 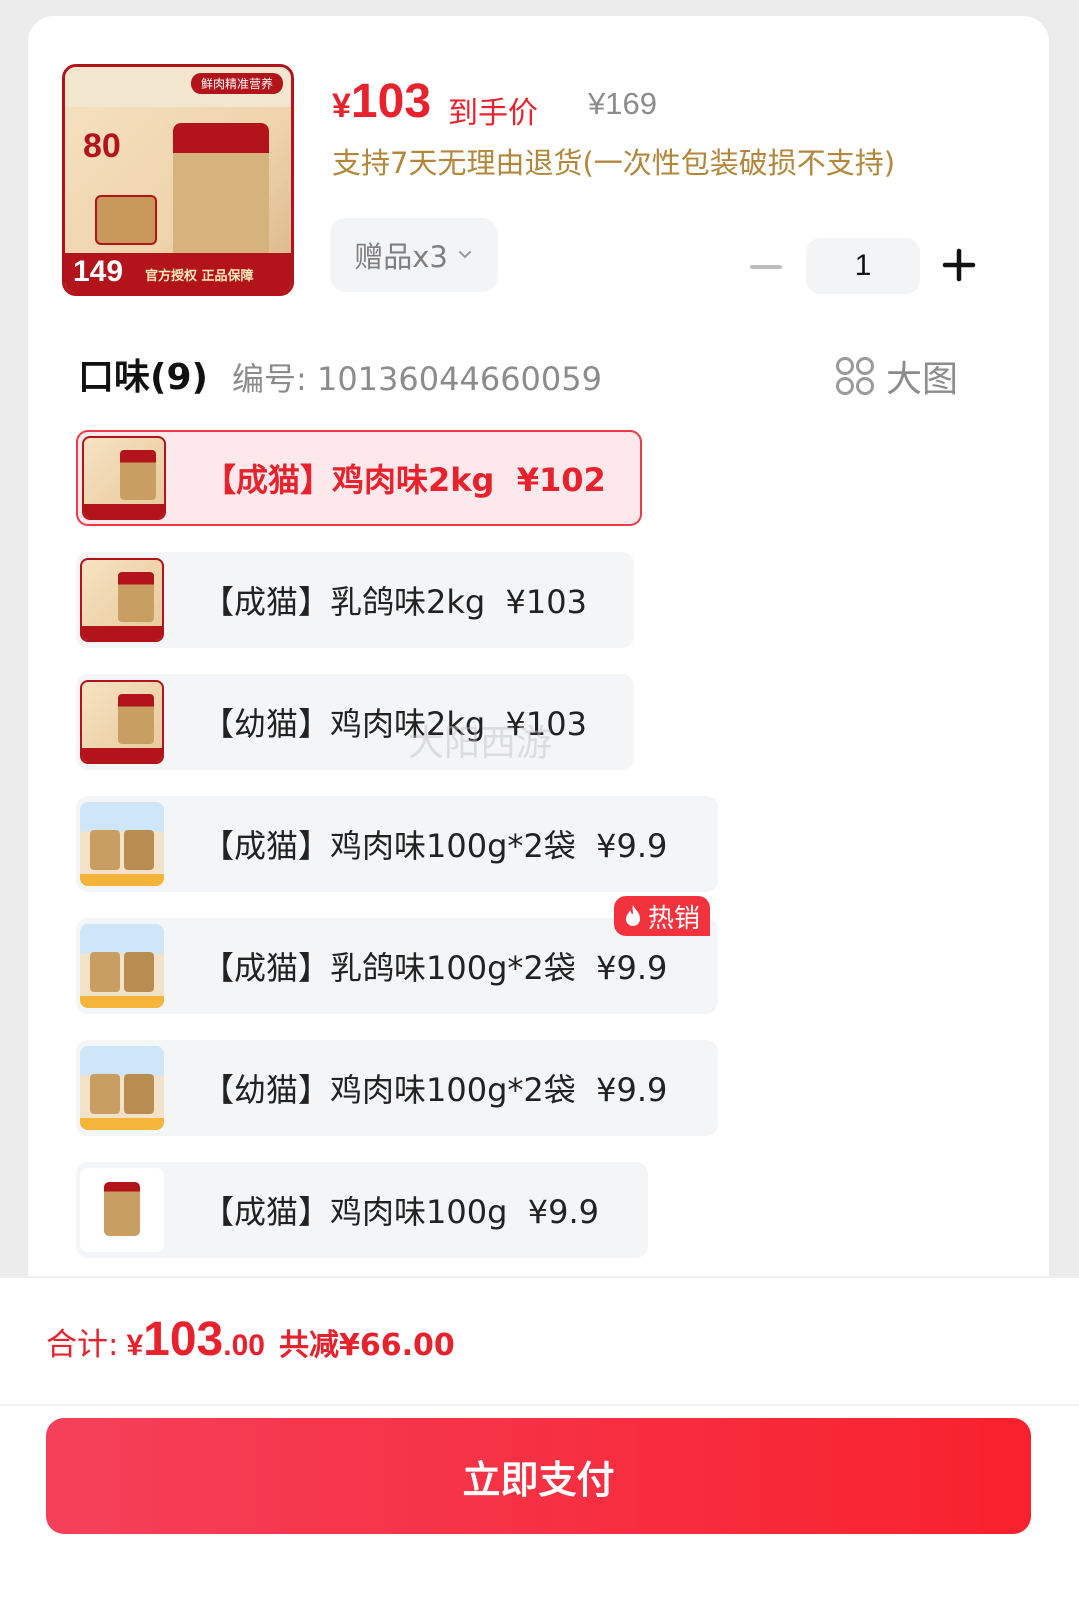 I want to click on return-policy-note: 支持7天无理由退货(一次性包装破损不支持), so click(x=614, y=163).